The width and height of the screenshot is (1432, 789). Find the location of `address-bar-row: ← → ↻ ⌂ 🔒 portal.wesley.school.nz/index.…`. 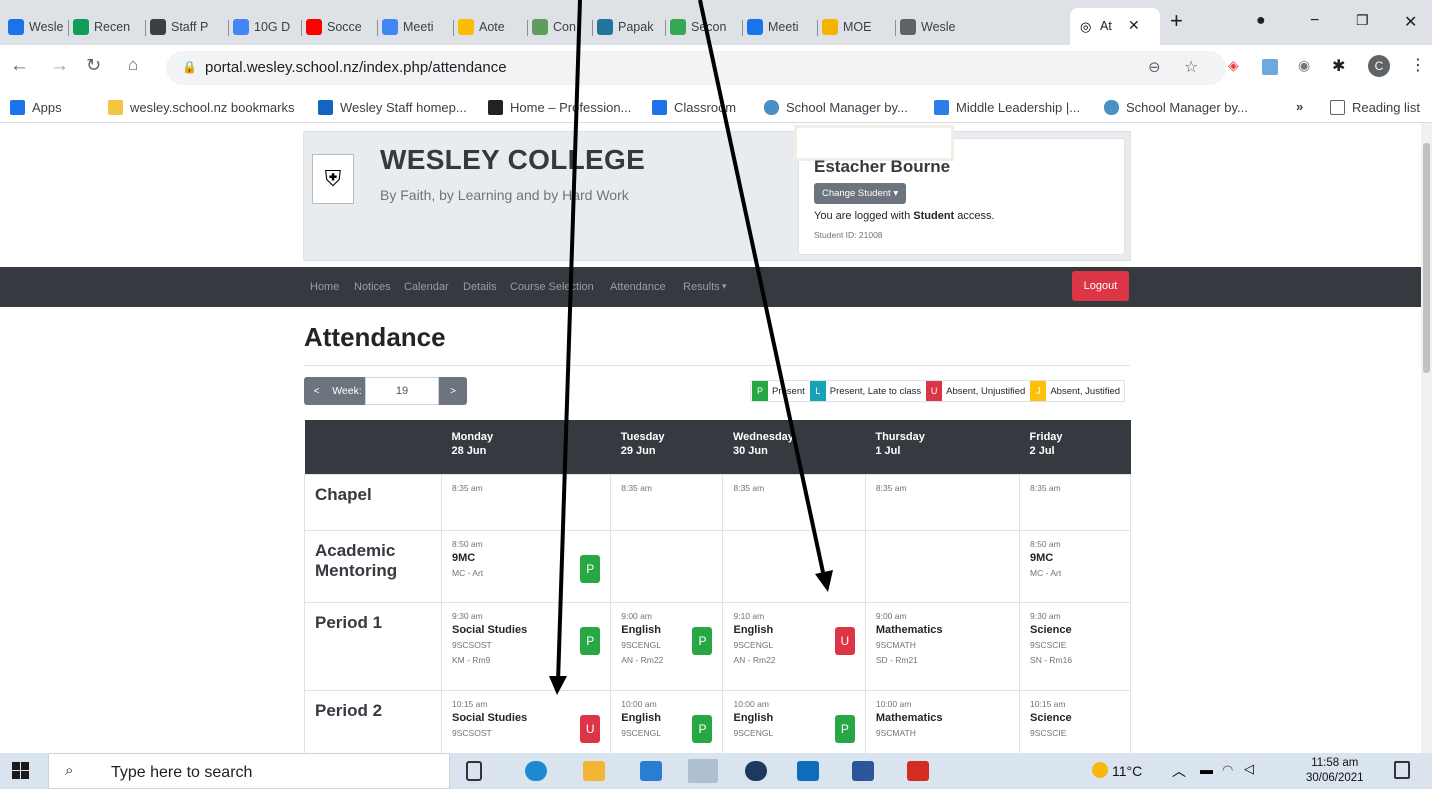

address-bar-row: ← → ↻ ⌂ 🔒 portal.wesley.school.nz/index.… is located at coordinates (716, 69).